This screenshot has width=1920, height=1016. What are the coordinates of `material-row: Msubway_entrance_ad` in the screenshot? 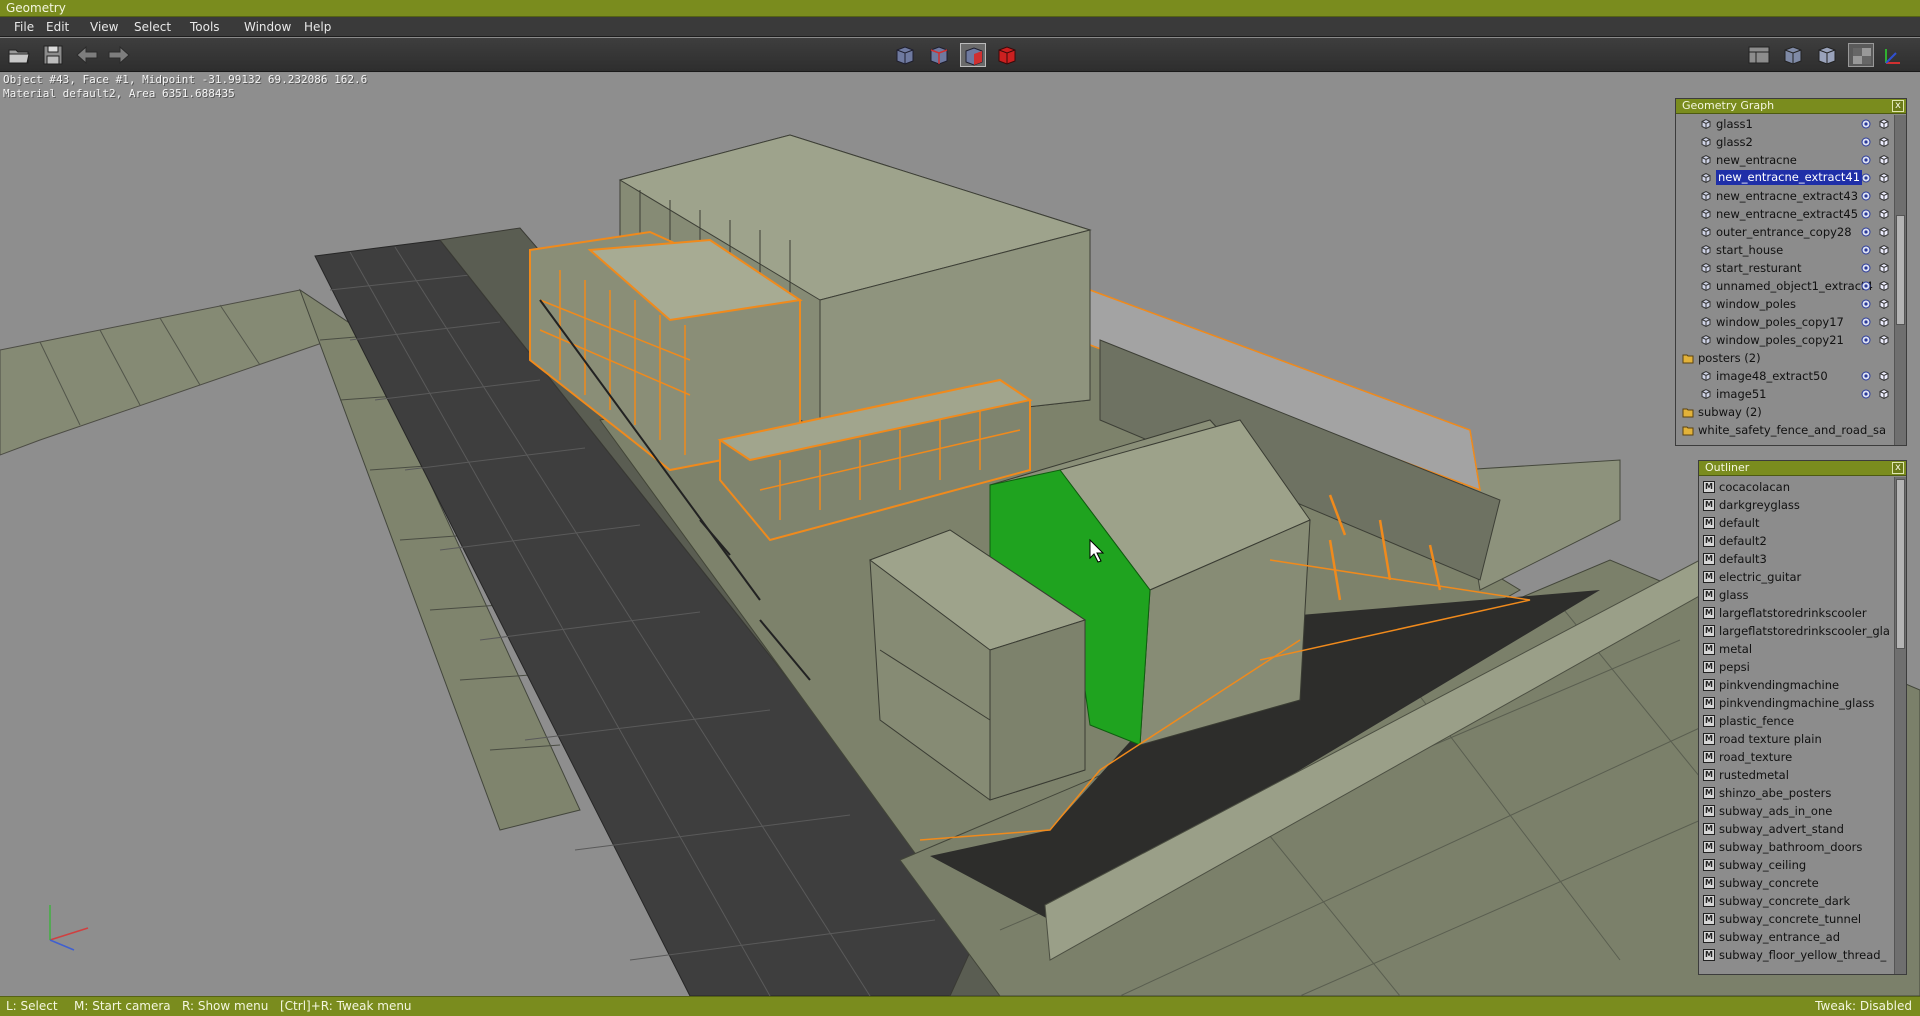 It's located at (1796, 937).